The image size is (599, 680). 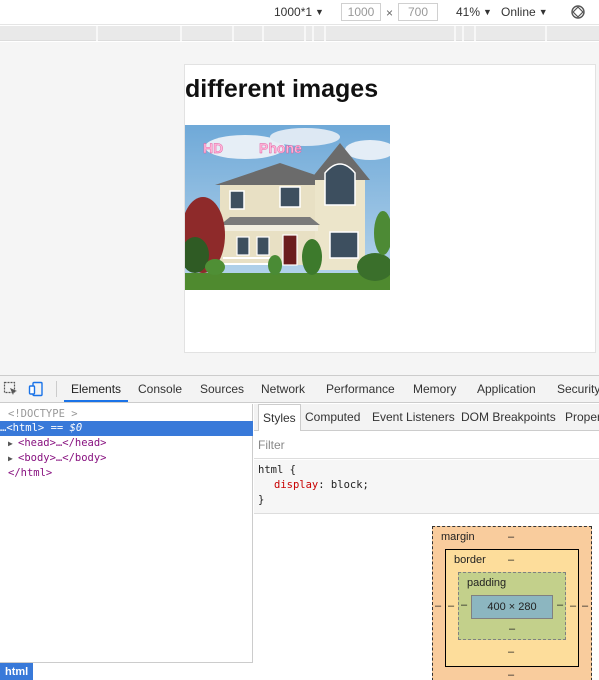 I want to click on device-toolbar-icon, so click(x=36, y=389).